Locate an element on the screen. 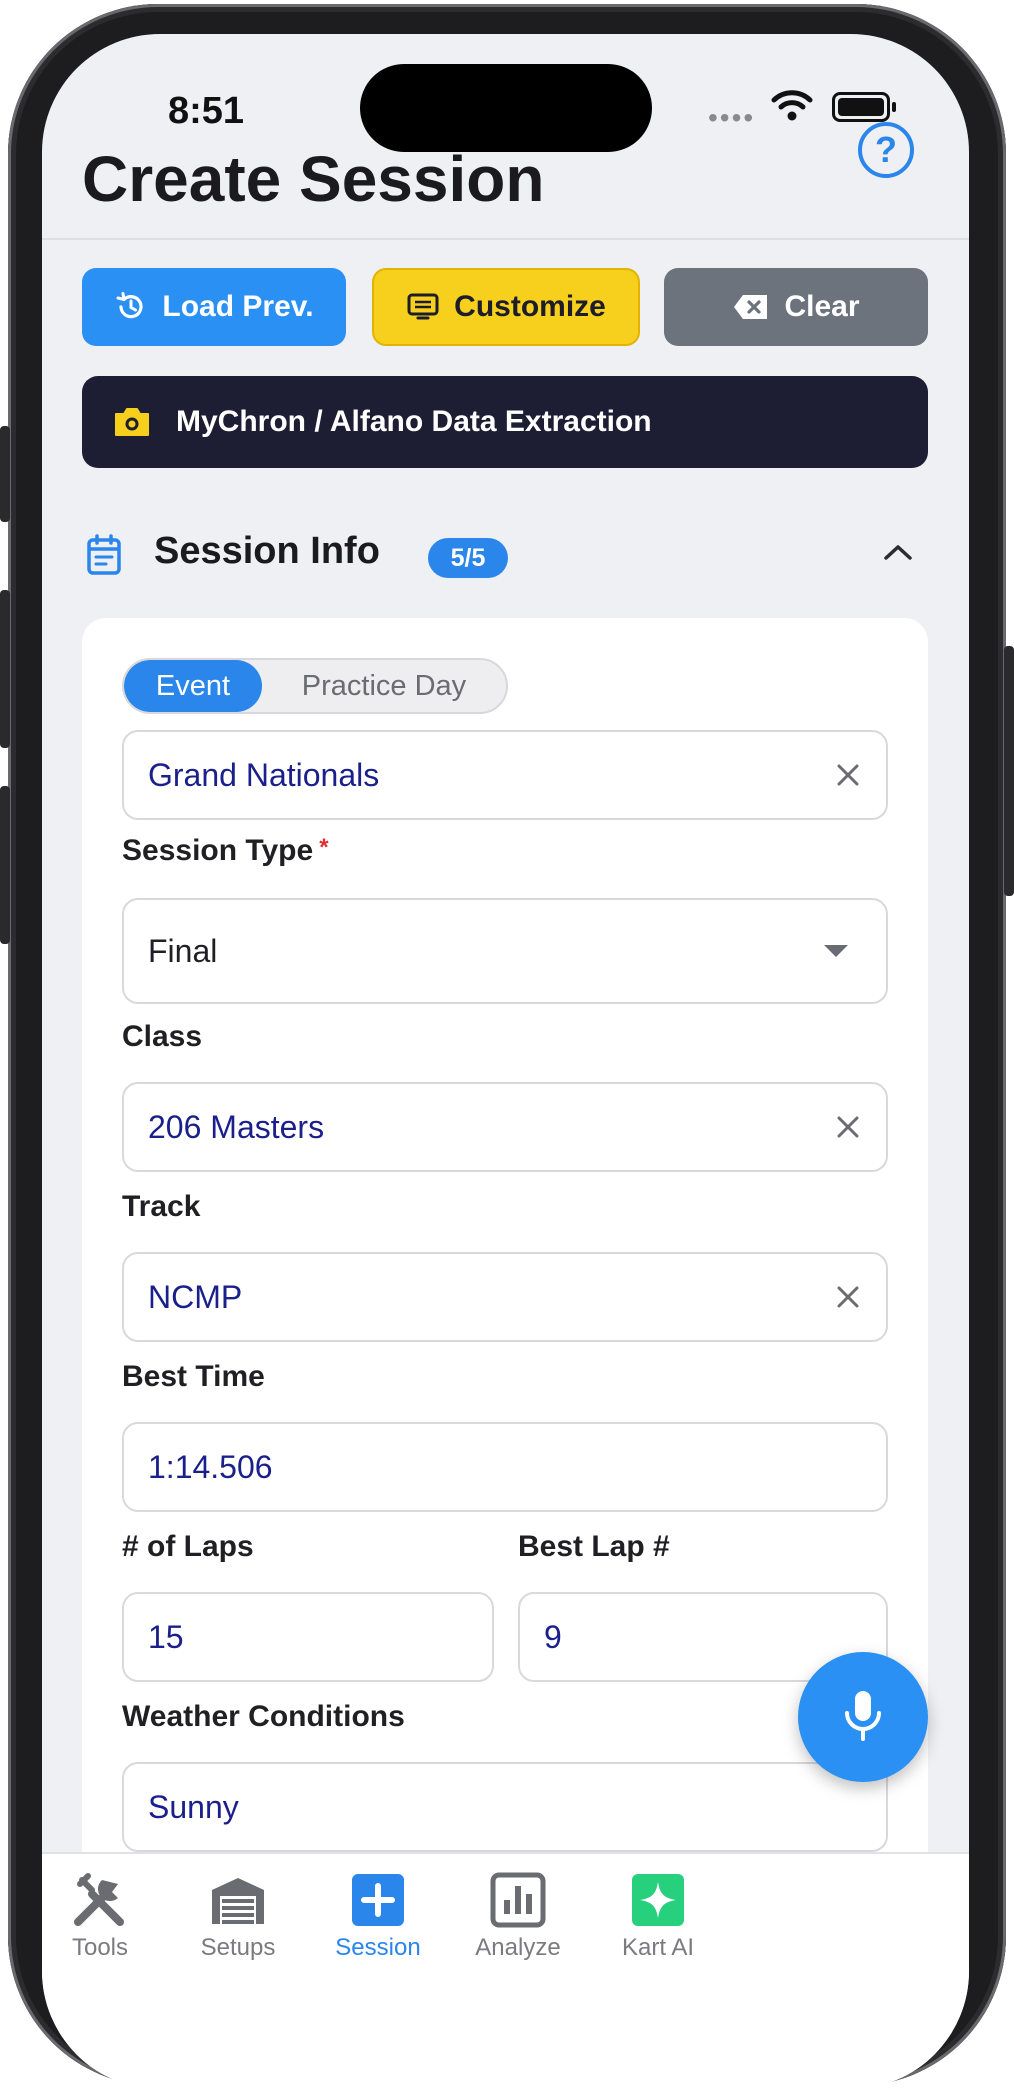  event-name-value: Grand Nationals is located at coordinates (264, 774).